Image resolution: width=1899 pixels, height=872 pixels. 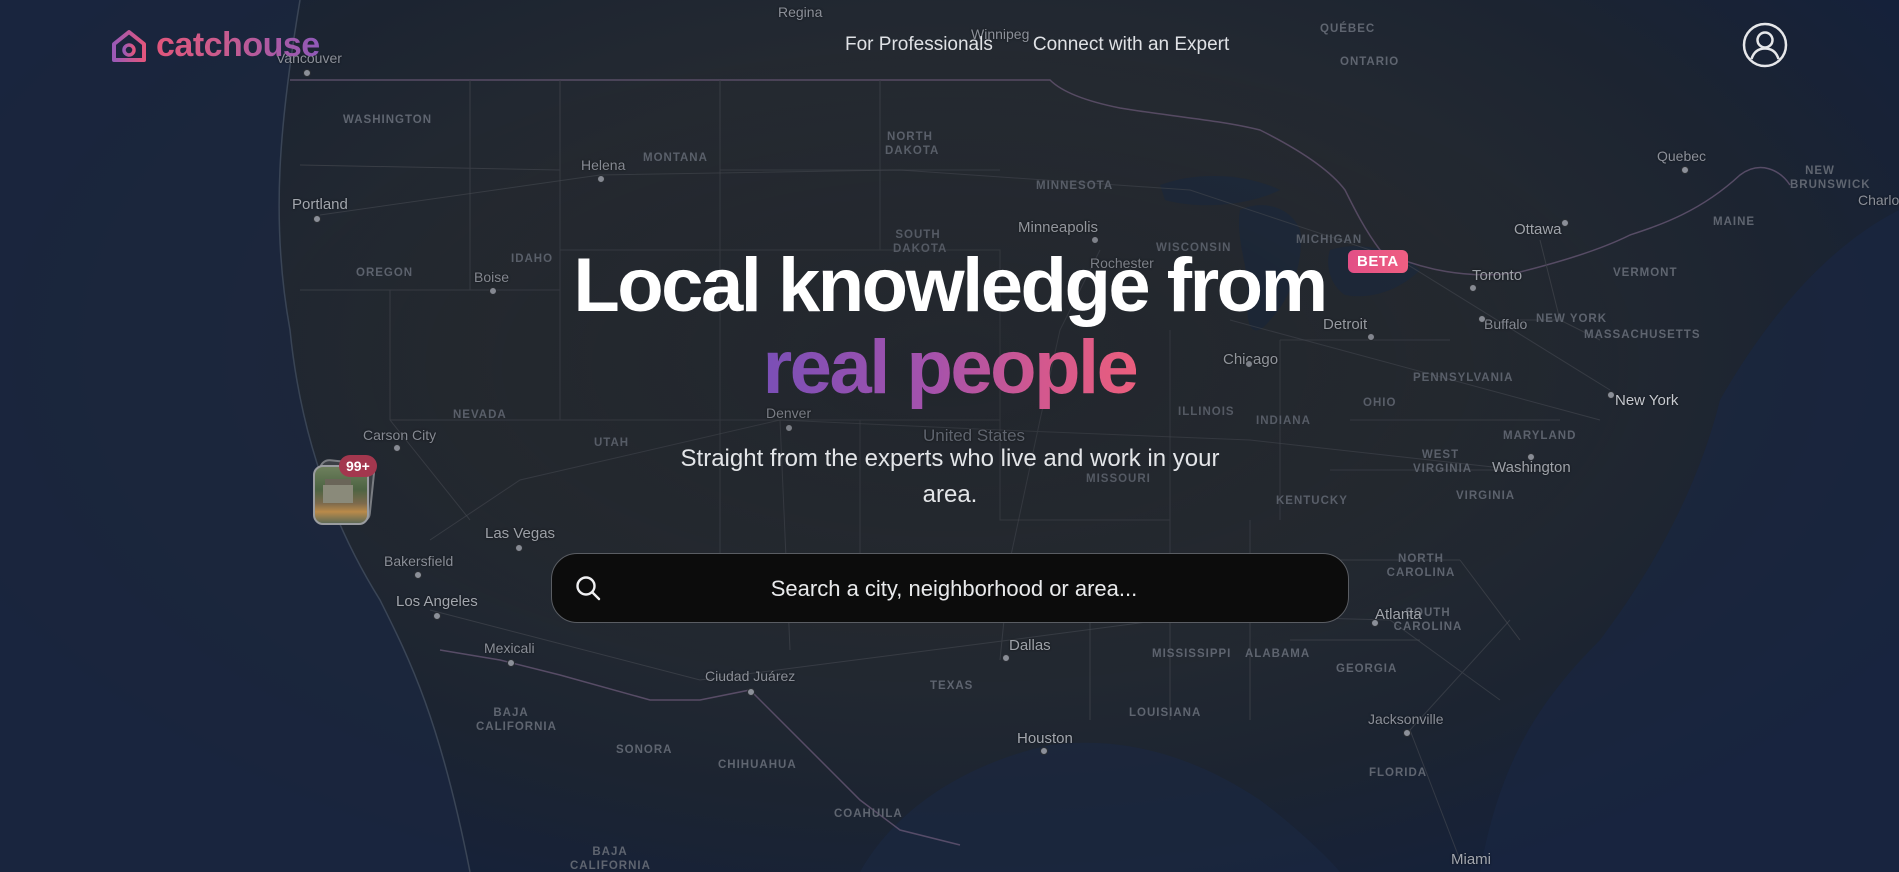 I want to click on map-listing-cluster-marker: 99+, so click(x=345, y=490).